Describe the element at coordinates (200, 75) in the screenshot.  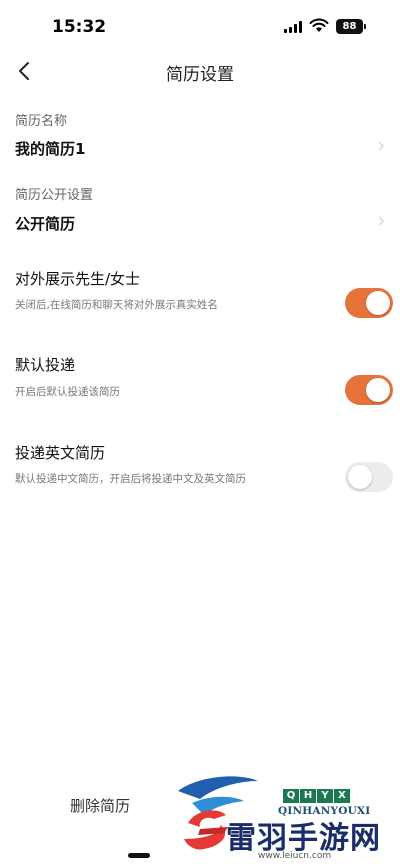
I see `page-title: 简历设置` at that location.